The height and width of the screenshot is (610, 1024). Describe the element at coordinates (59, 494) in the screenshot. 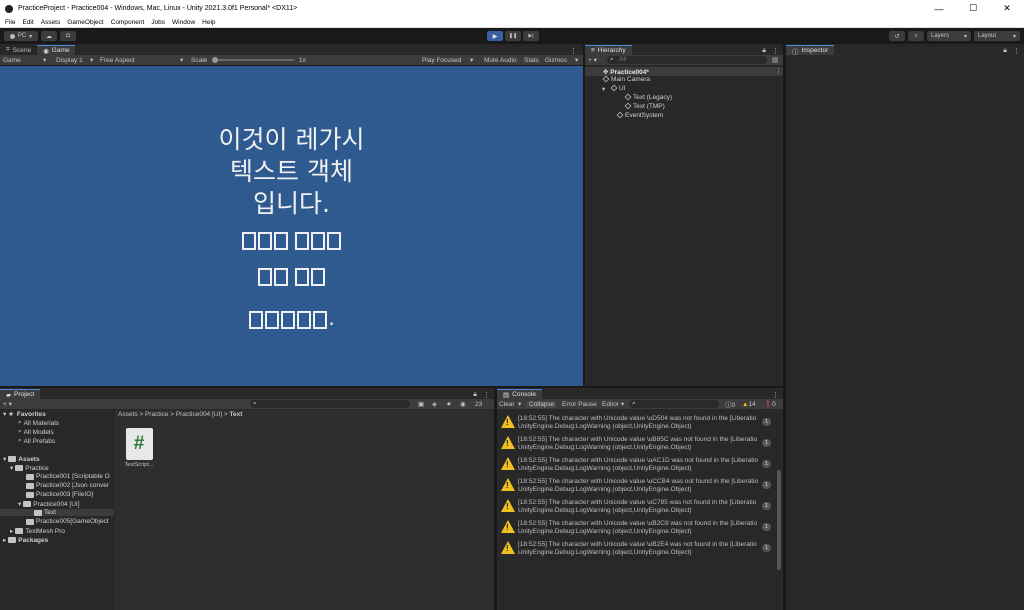

I see `tree-practice003: Practice003 [FileIO]` at that location.